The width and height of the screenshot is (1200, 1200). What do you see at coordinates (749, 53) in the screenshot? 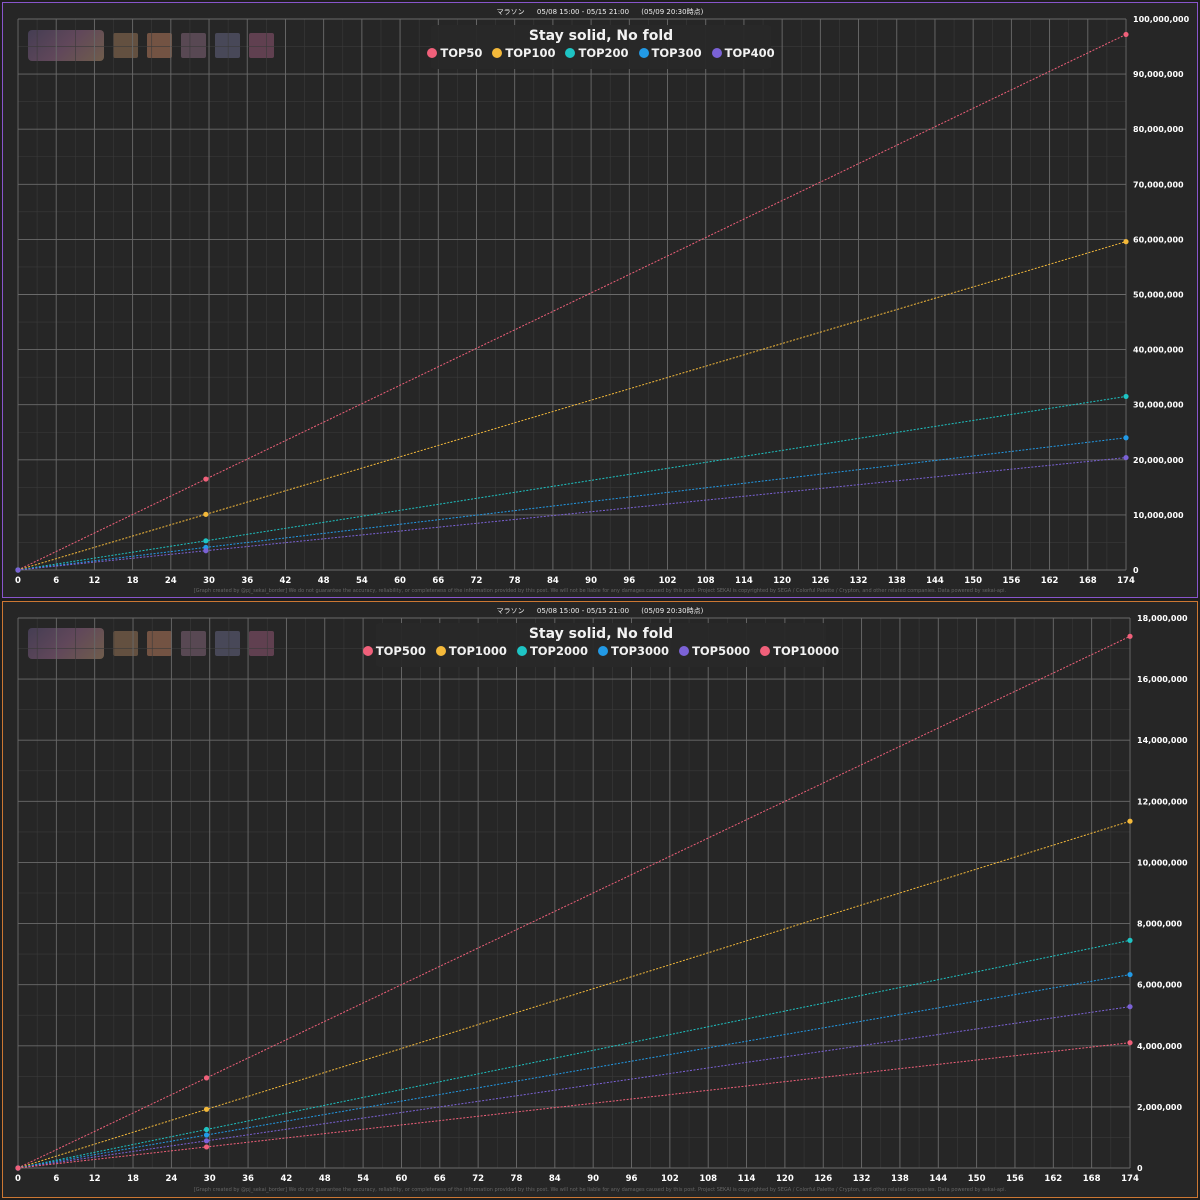
I see `legend-label: TOP400` at bounding box center [749, 53].